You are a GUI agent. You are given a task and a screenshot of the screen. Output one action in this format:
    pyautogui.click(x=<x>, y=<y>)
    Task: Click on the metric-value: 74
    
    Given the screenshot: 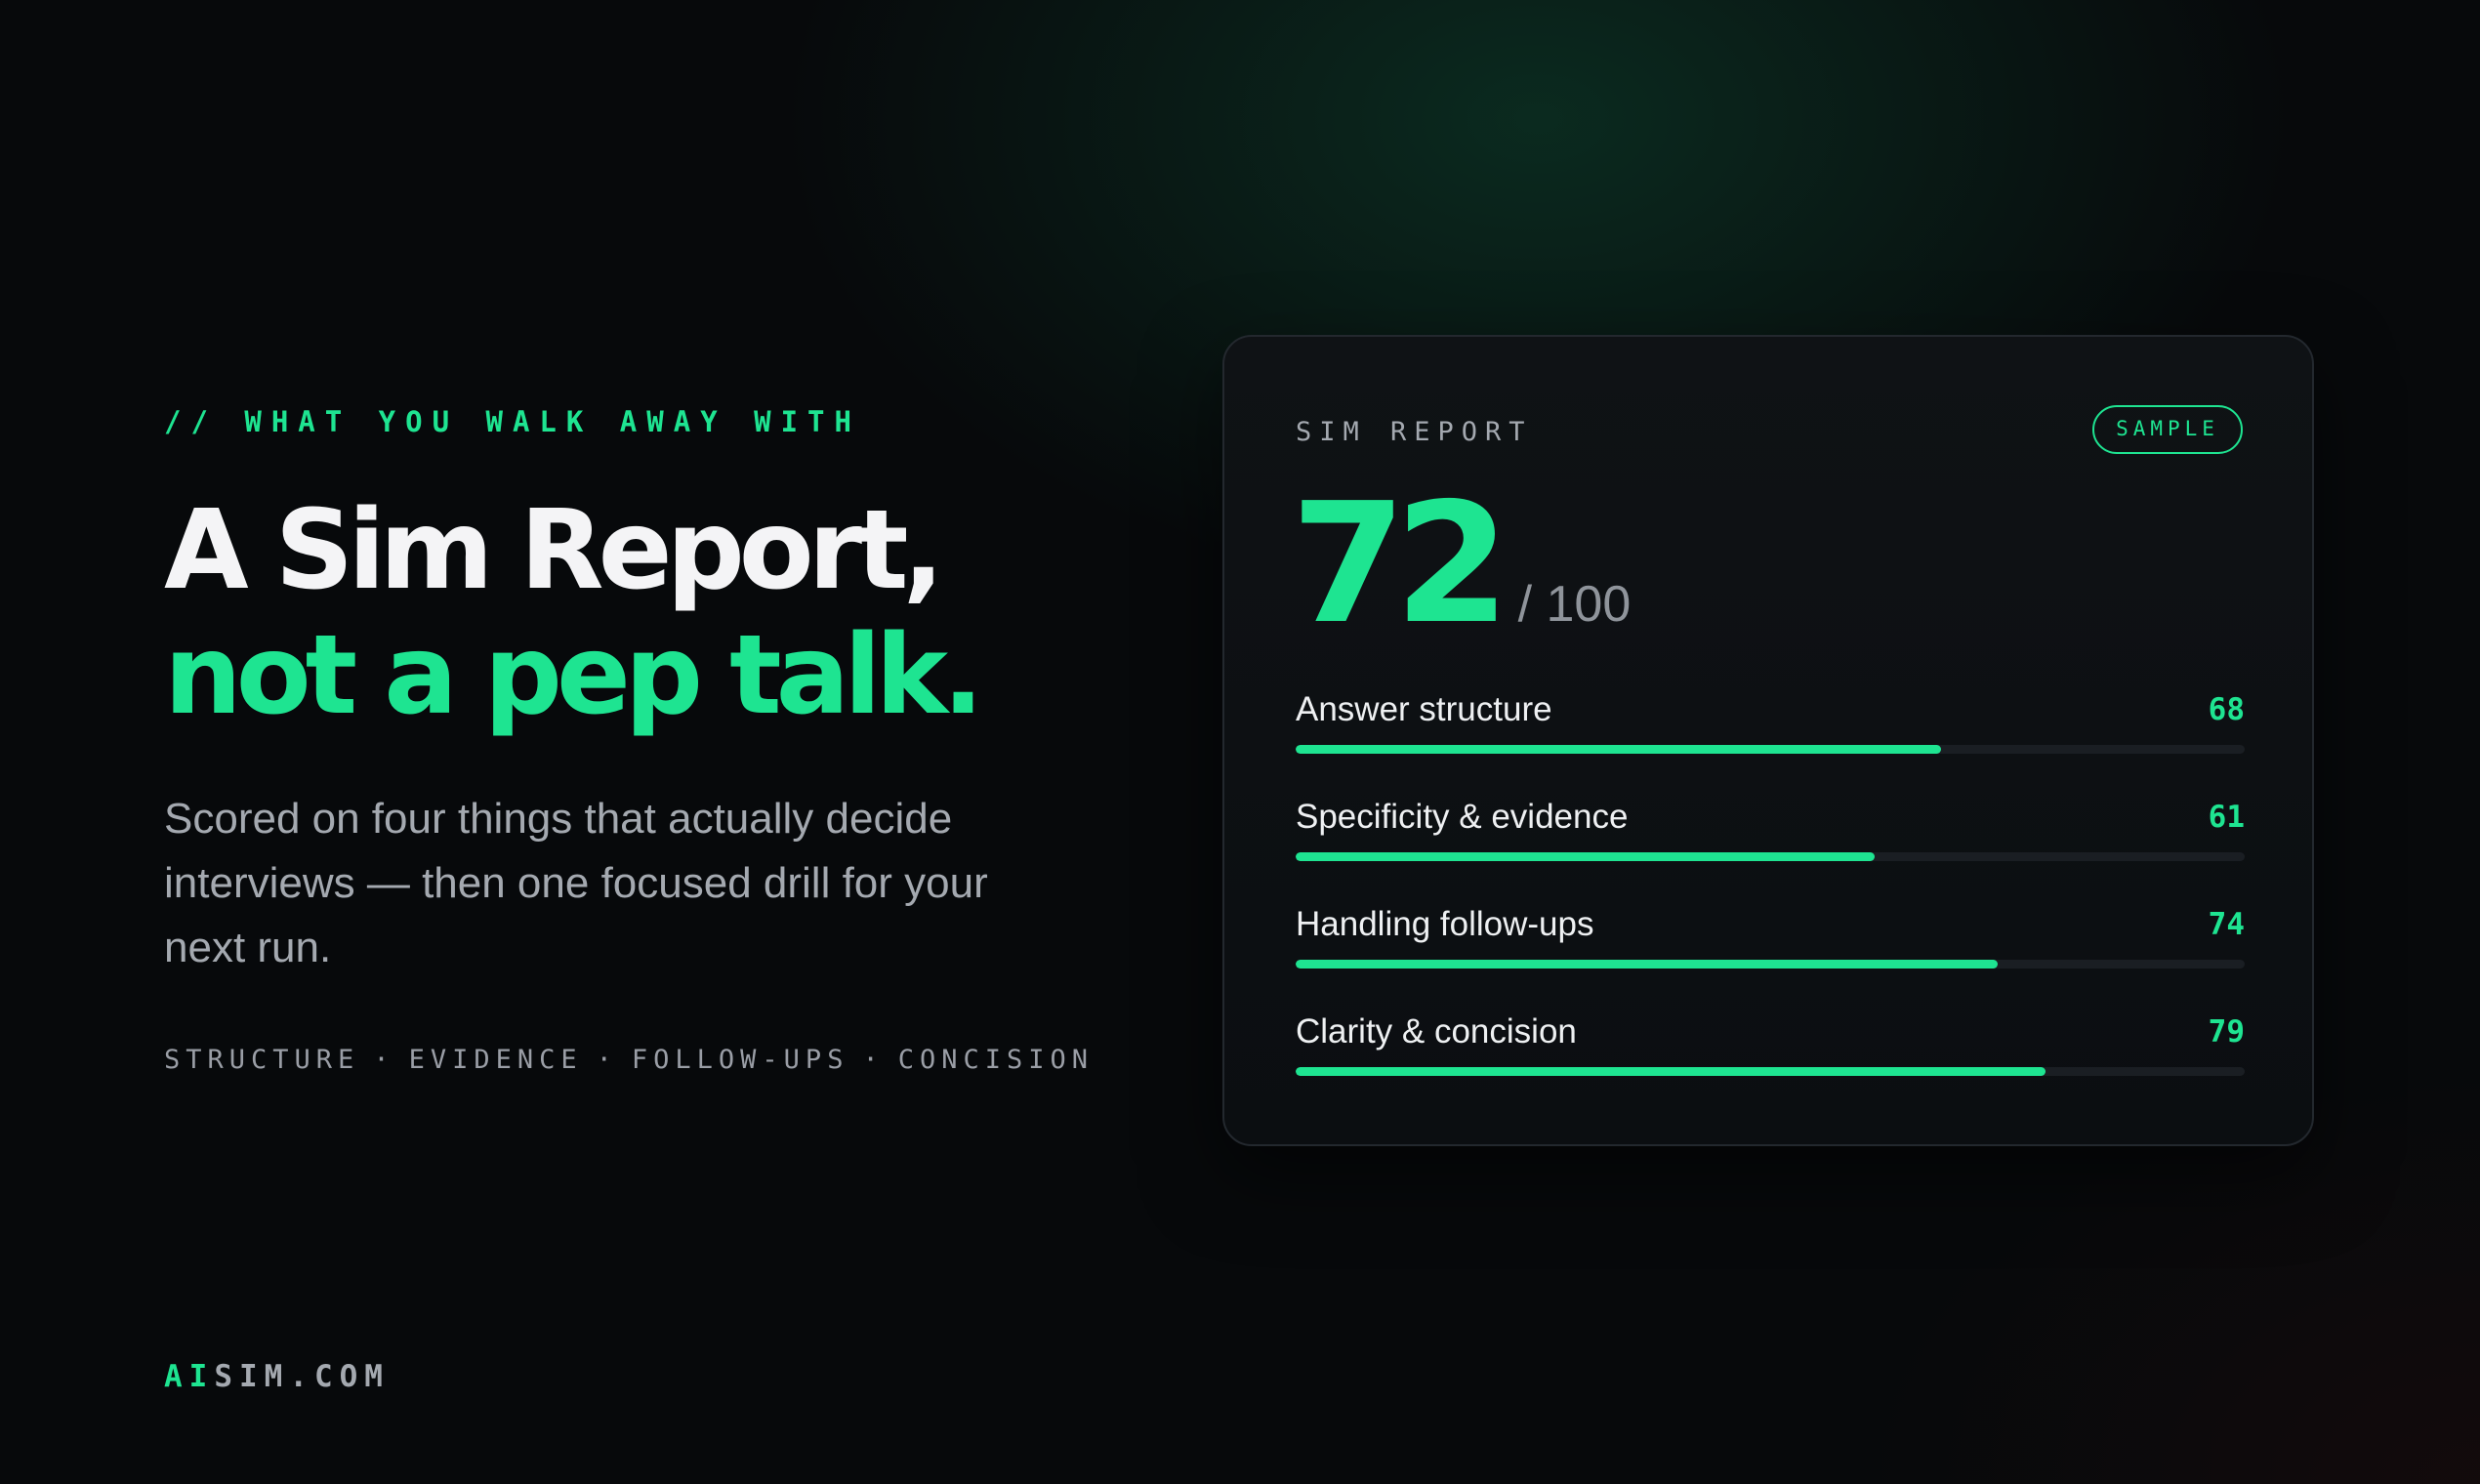 What is the action you would take?
    pyautogui.click(x=2226, y=925)
    